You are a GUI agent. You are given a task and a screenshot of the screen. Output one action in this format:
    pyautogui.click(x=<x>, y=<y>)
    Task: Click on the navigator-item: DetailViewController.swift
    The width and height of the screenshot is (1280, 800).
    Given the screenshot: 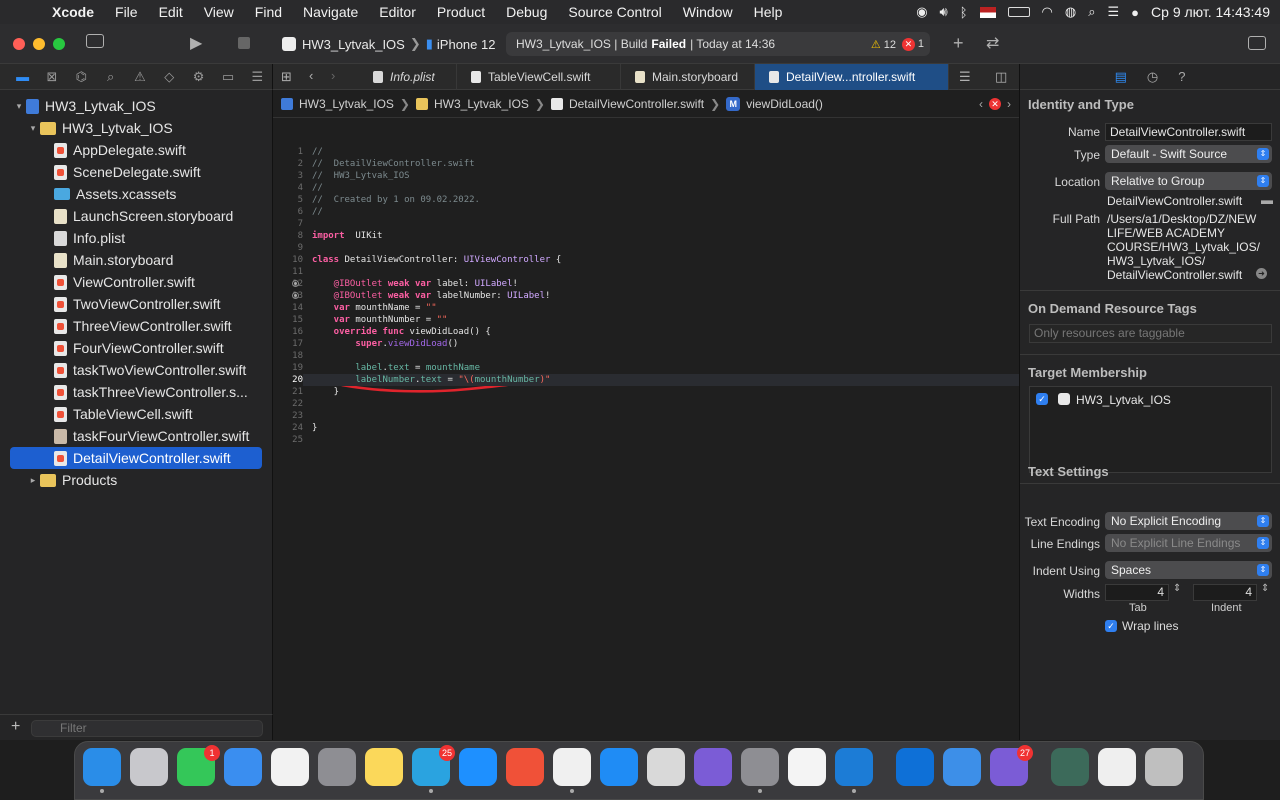 What is the action you would take?
    pyautogui.click(x=136, y=458)
    